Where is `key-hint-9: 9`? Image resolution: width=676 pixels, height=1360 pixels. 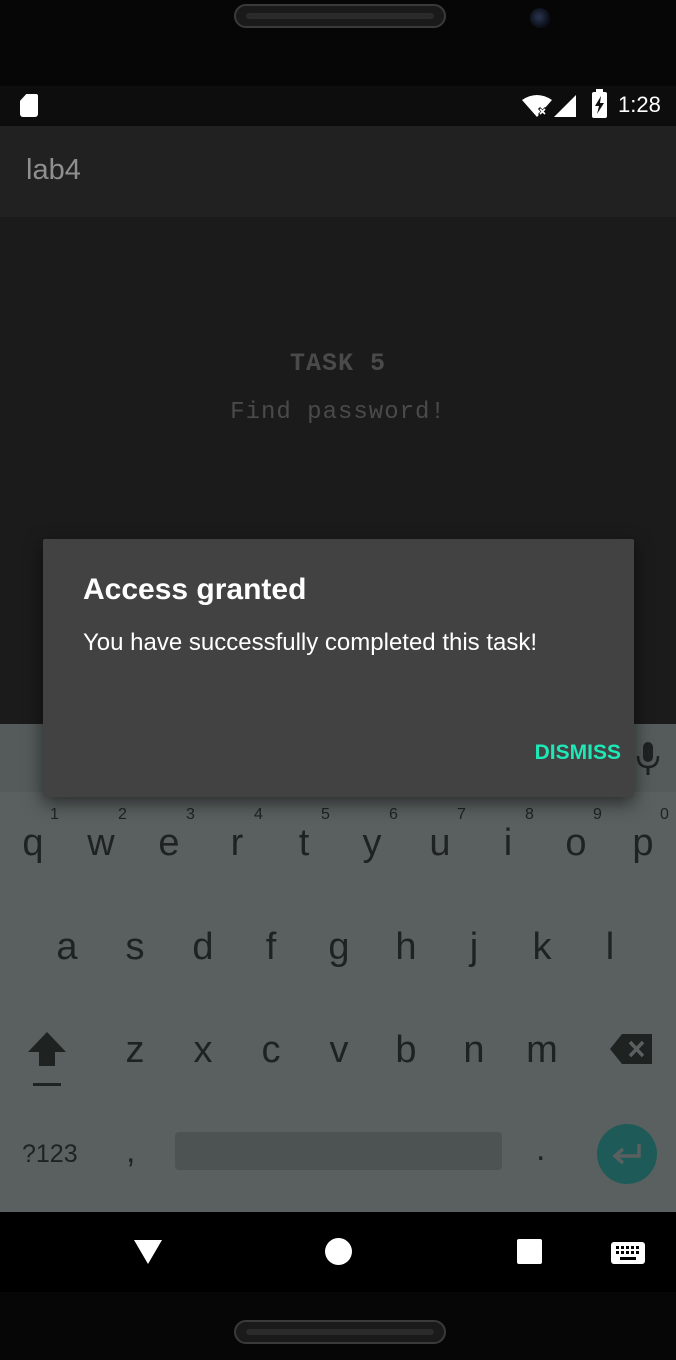
key-hint-9: 9 is located at coordinates (597, 814).